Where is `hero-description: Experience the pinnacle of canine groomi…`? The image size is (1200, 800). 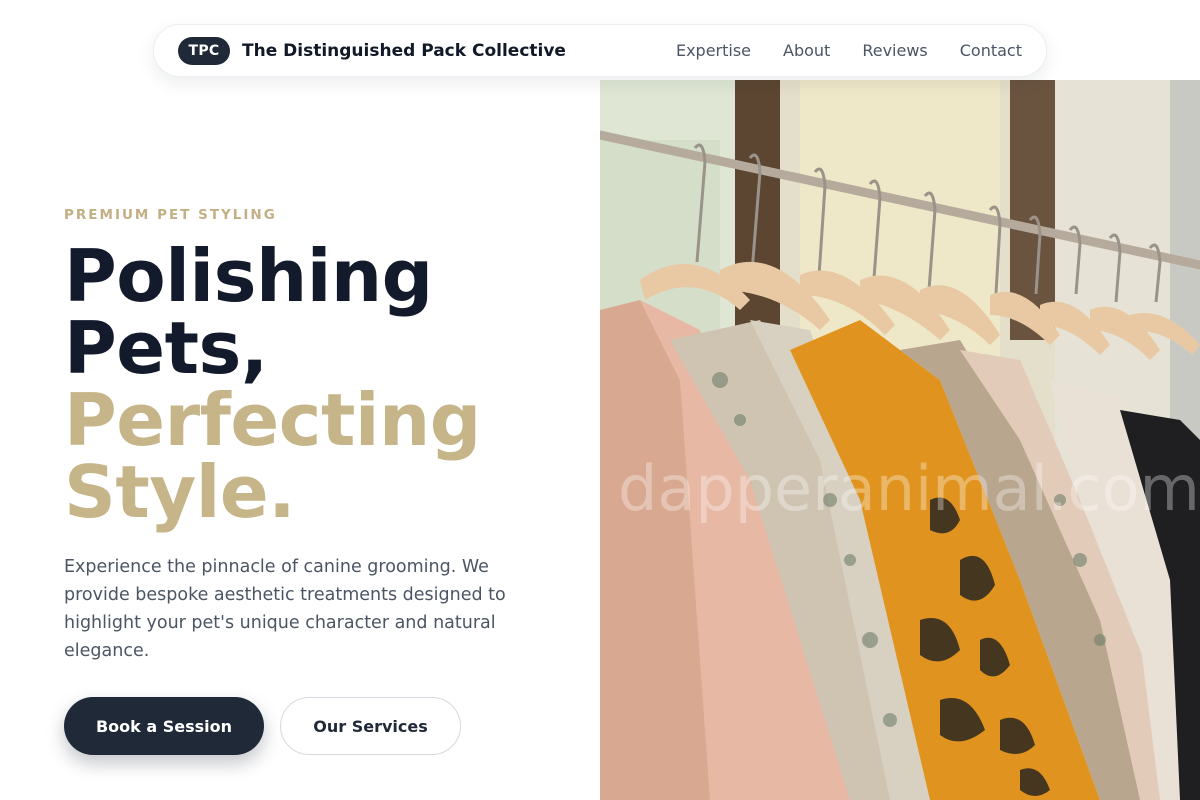 hero-description: Experience the pinnacle of canine groomi… is located at coordinates (285, 609).